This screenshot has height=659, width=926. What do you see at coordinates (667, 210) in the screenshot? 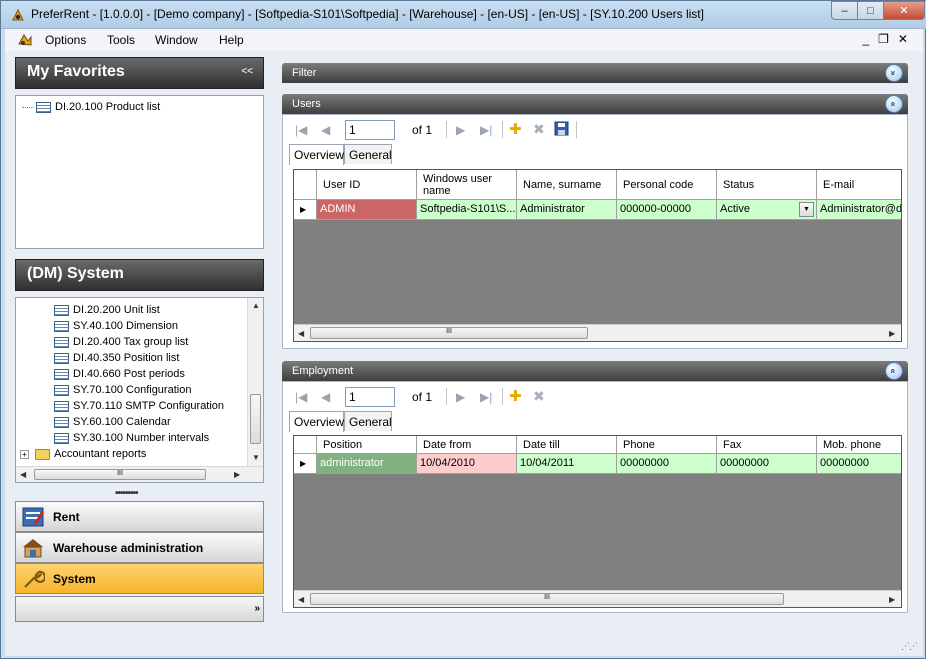
I see `table-cell: 000000-00000` at bounding box center [667, 210].